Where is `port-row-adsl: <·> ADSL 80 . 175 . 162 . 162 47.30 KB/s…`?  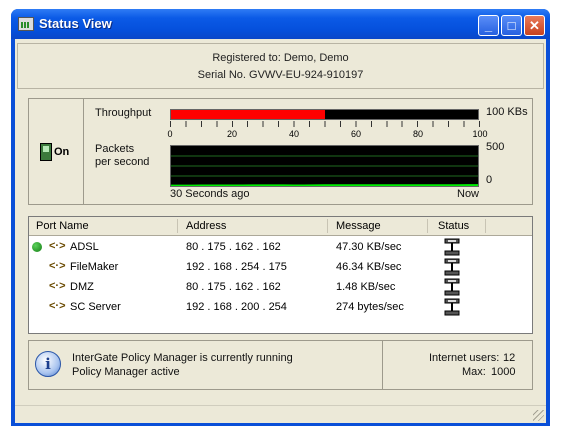 port-row-adsl: <·> ADSL 80 . 175 . 162 . 162 47.30 KB/s… is located at coordinates (280, 248).